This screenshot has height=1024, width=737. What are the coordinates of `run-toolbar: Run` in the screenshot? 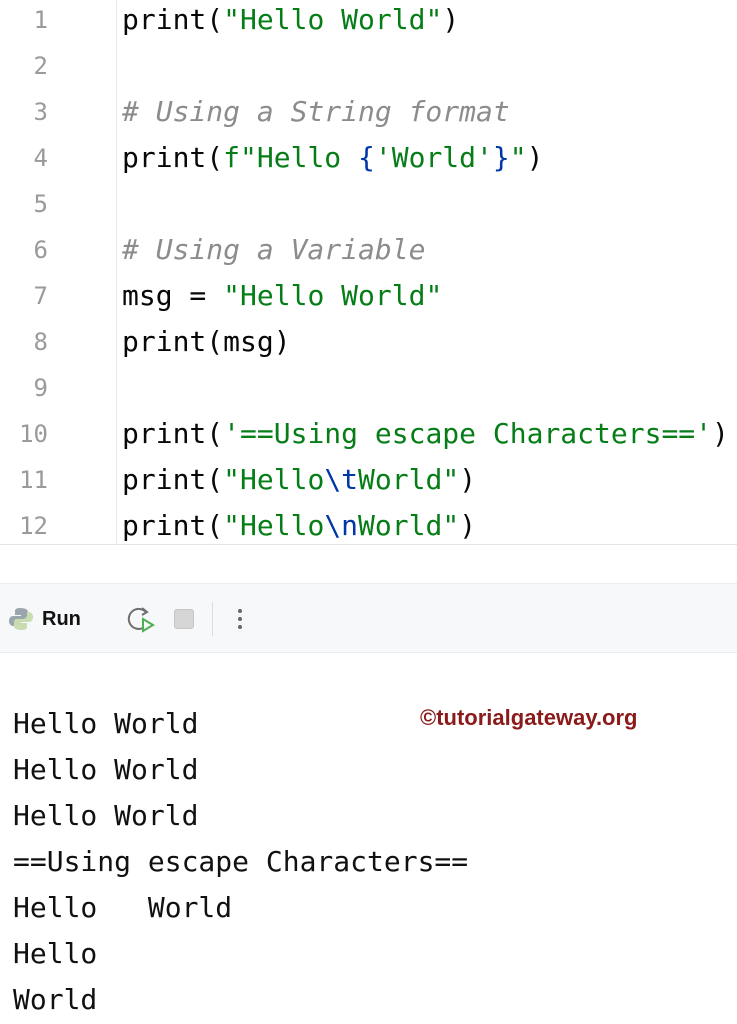 It's located at (368, 618).